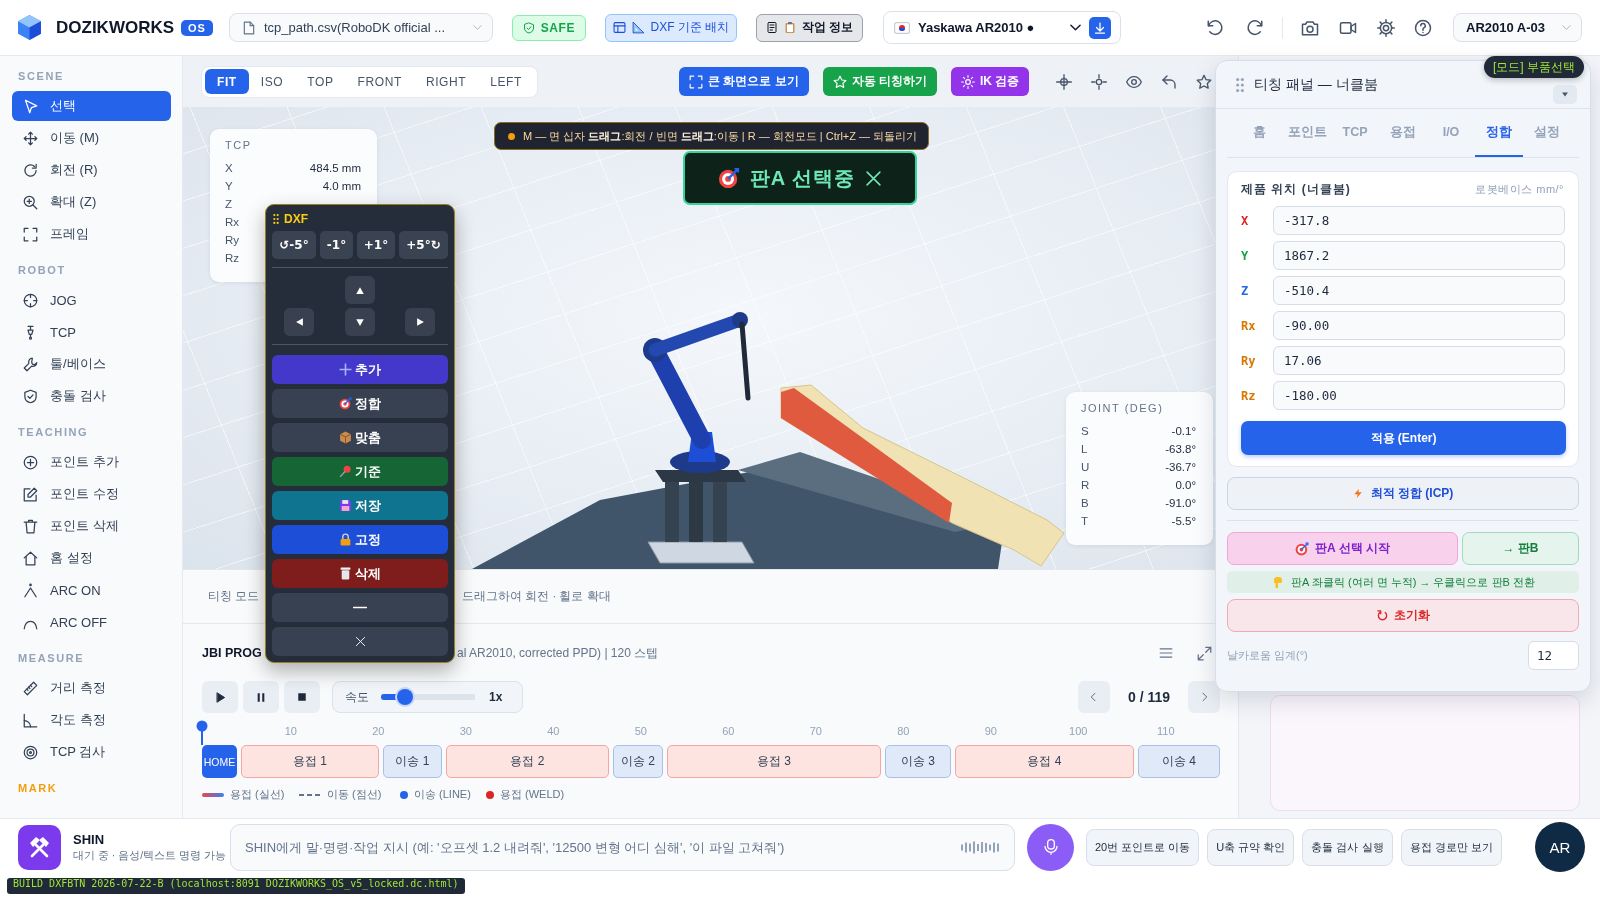 Image resolution: width=1600 pixels, height=900 pixels. What do you see at coordinates (91, 300) in the screenshot?
I see `sidebar-item: JOG` at bounding box center [91, 300].